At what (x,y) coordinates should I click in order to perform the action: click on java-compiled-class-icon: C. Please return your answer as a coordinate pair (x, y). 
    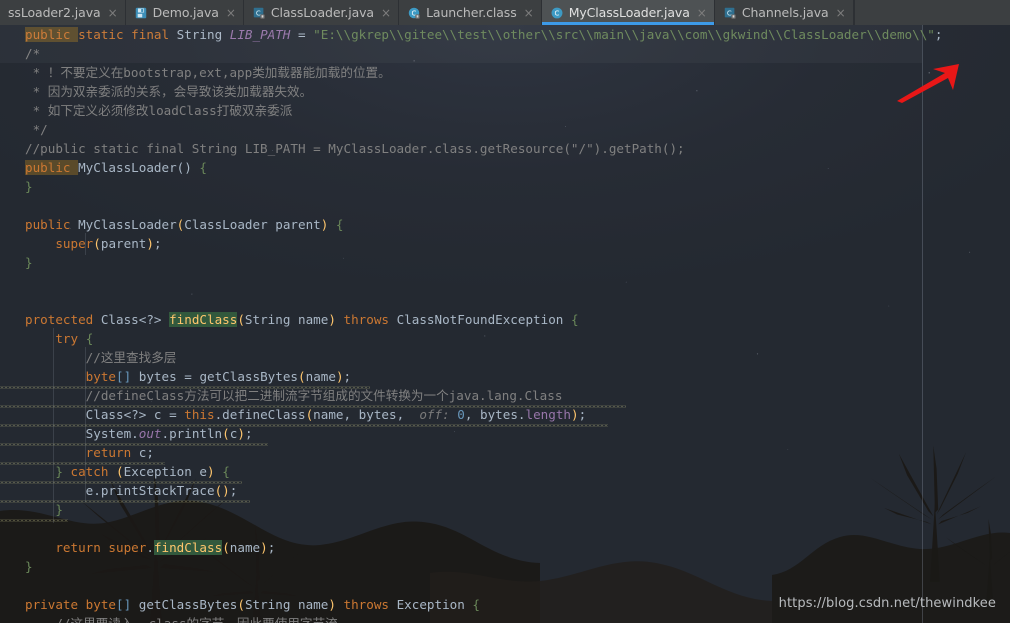
    Looking at the image, I should click on (414, 13).